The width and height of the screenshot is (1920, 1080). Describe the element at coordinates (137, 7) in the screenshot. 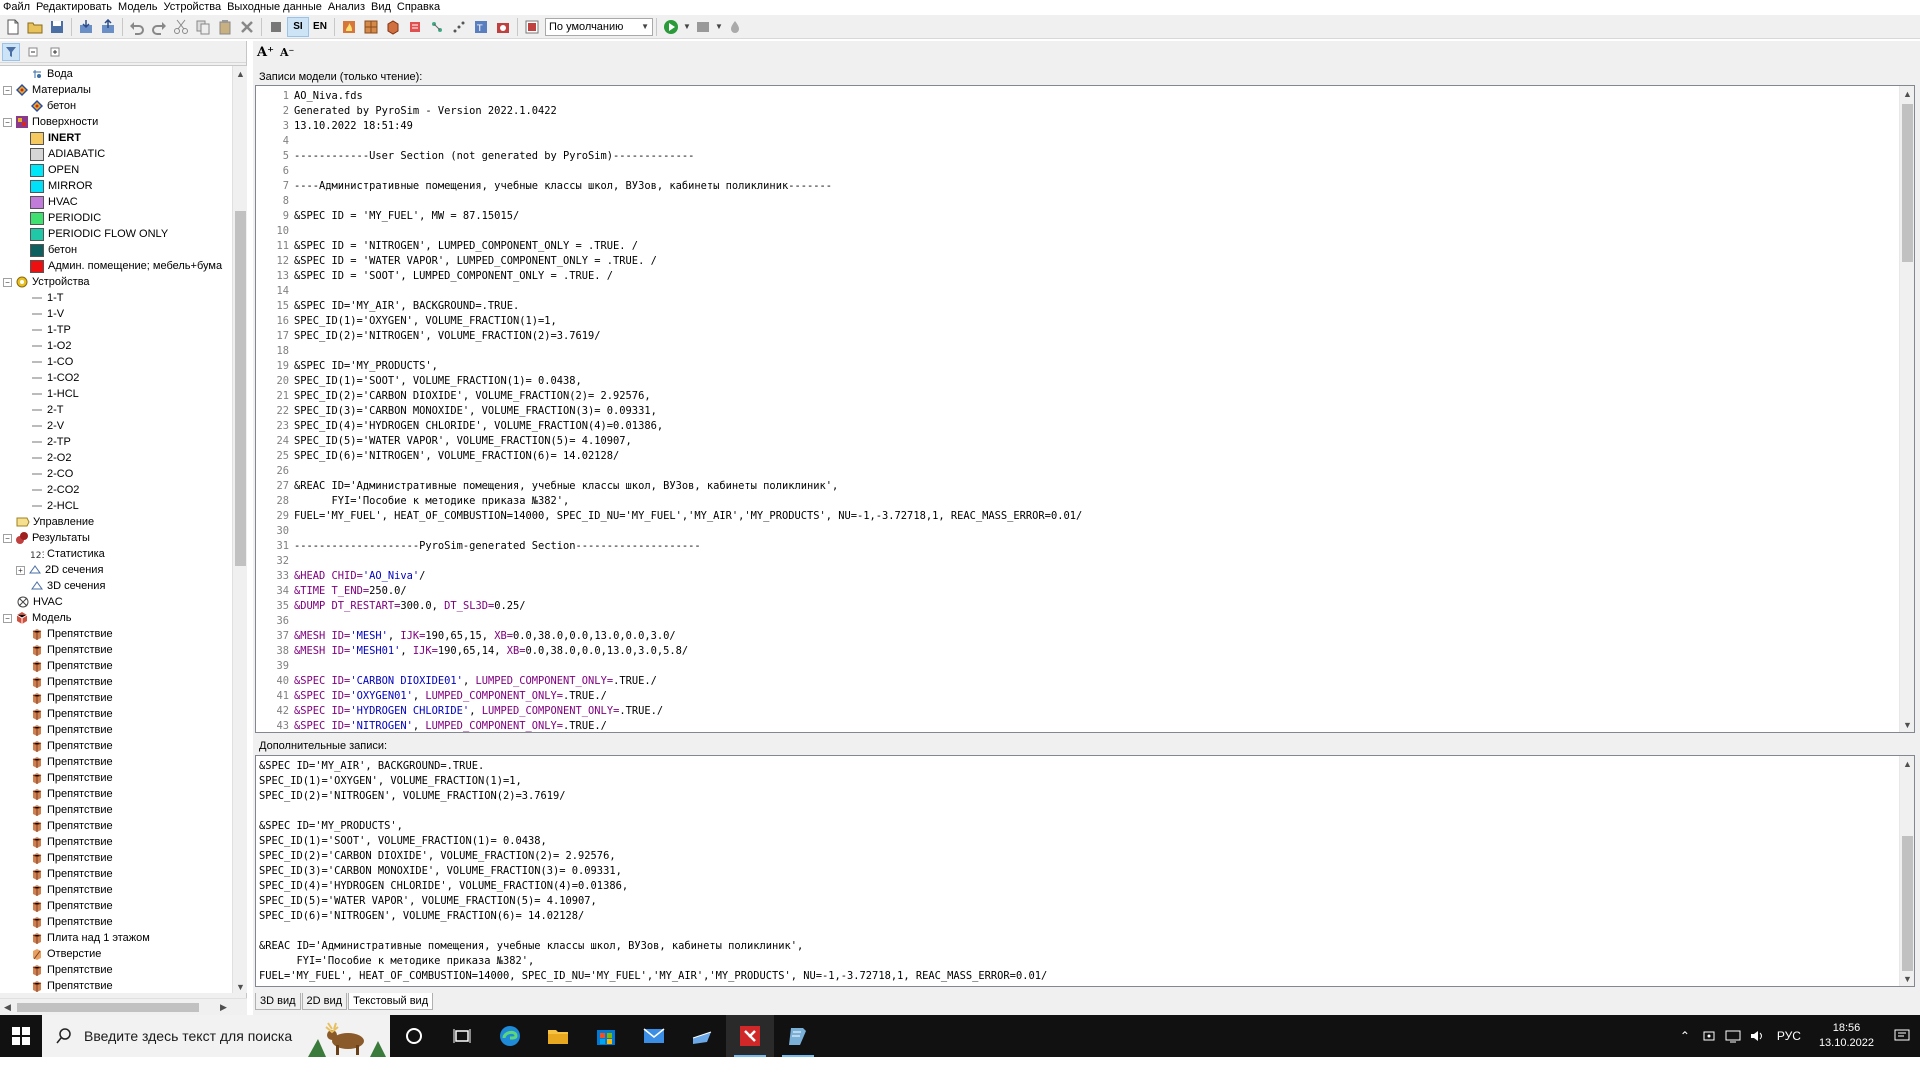

I see `menu-item-2: Модель` at that location.